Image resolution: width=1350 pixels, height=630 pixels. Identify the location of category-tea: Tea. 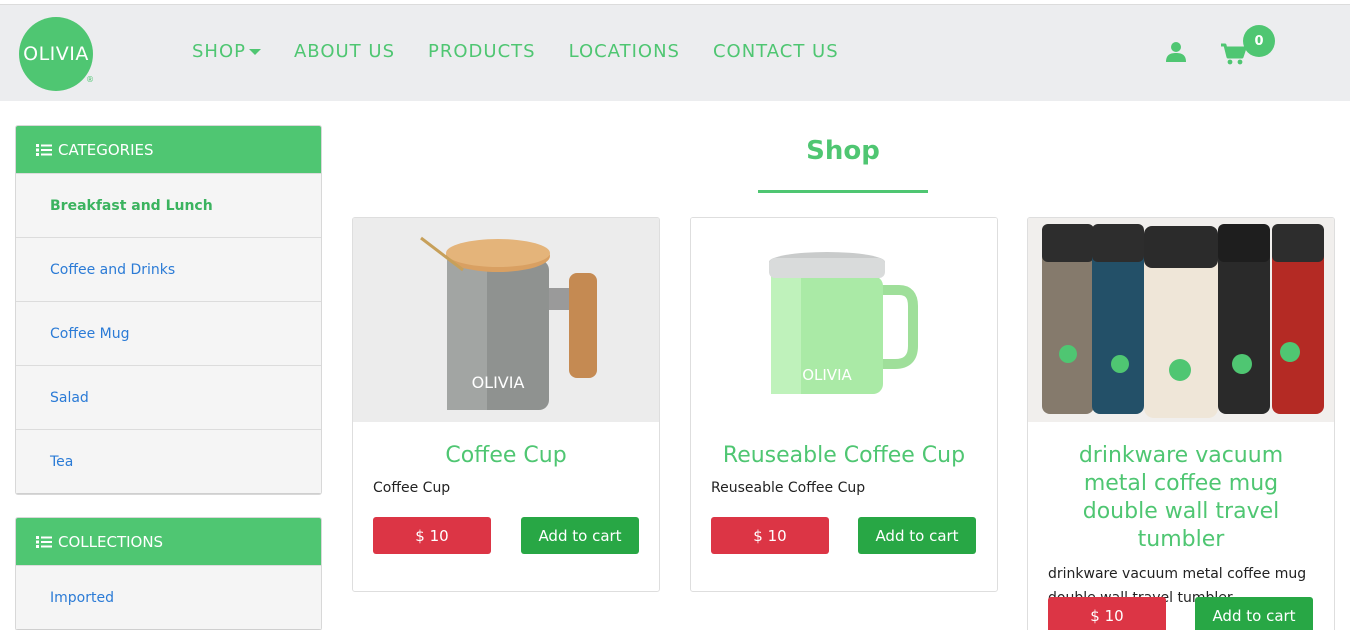
(168, 461).